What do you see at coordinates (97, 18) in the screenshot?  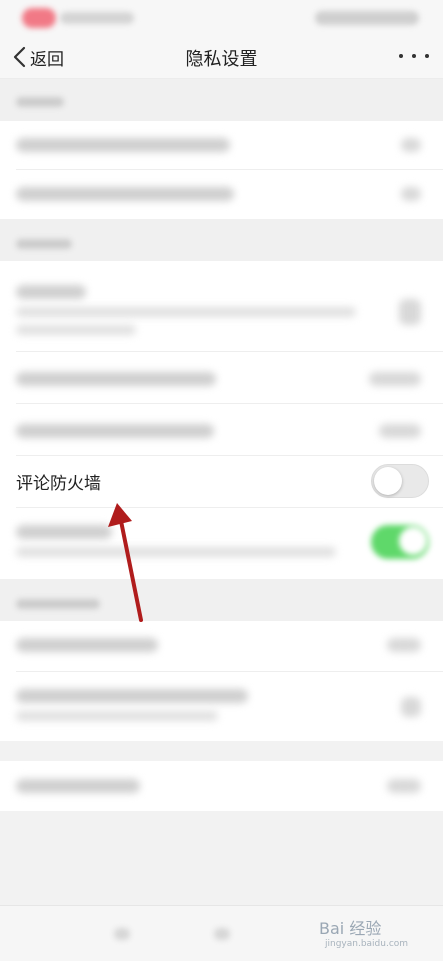 I see `status-time-blurred` at bounding box center [97, 18].